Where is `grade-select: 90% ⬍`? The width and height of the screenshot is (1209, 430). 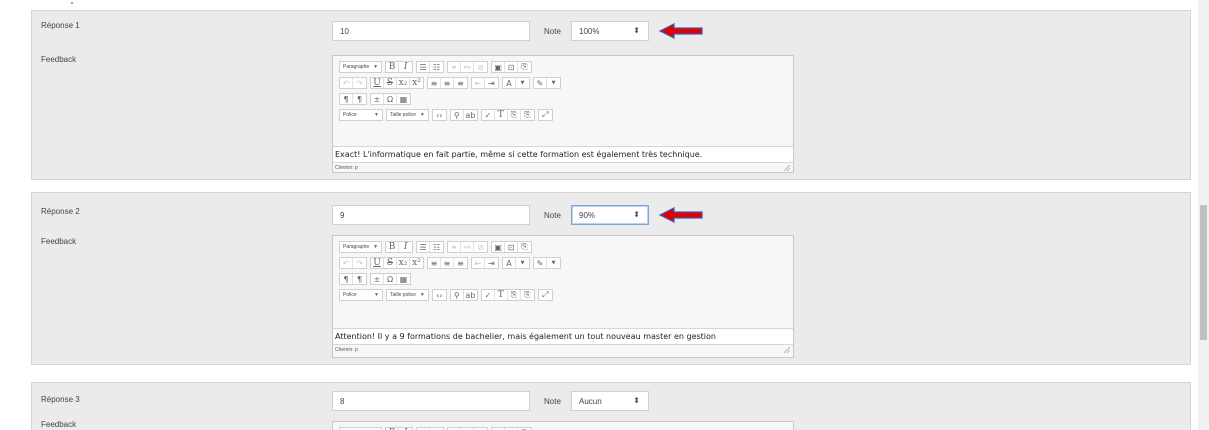 grade-select: 90% ⬍ is located at coordinates (610, 215).